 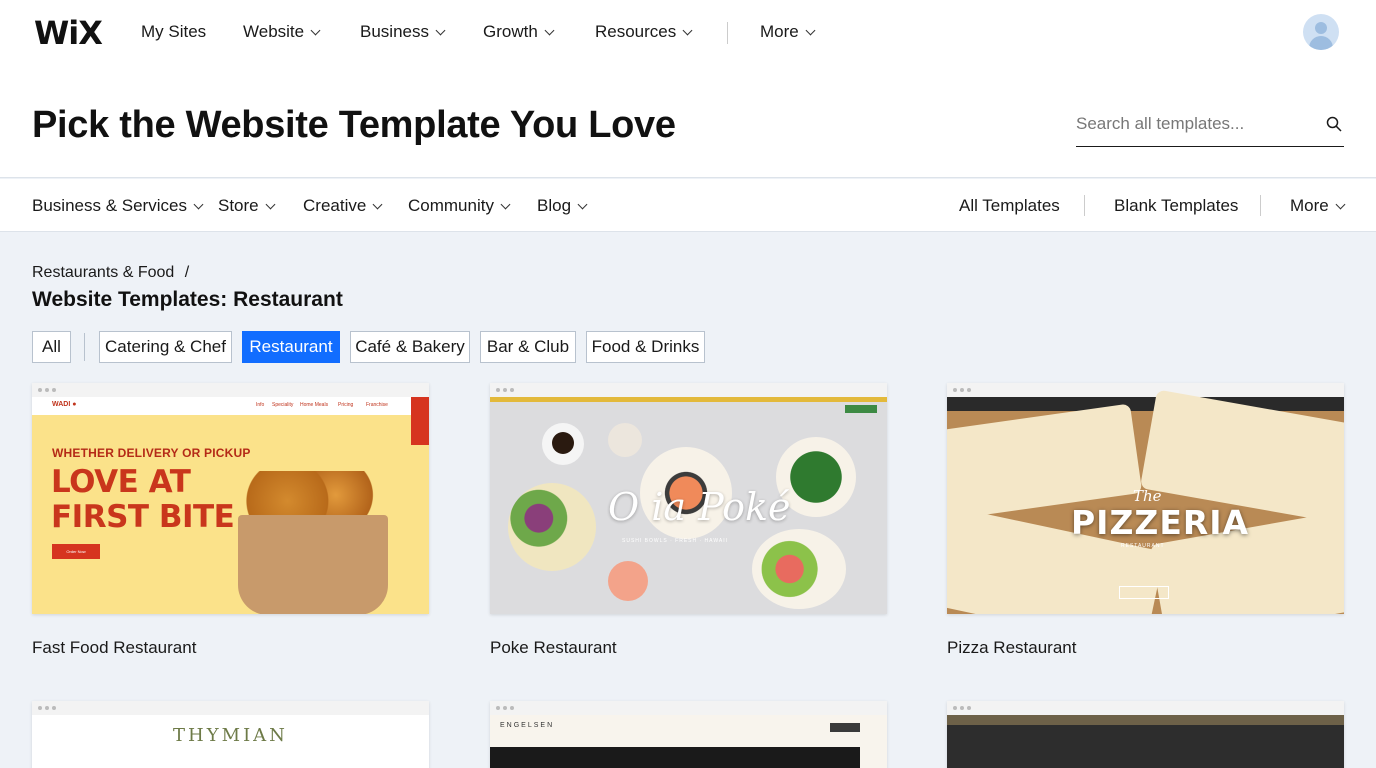 I want to click on template-thumbnail: The PIZZERIA RESTAURANT, so click(x=1145, y=498).